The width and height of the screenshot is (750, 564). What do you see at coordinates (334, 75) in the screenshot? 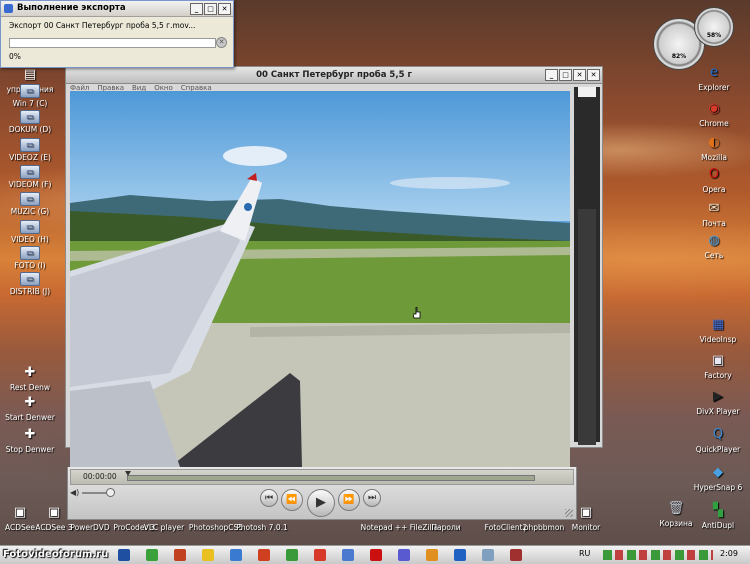
I see `player-titlebar: 00 Санкт Петербург проба 5,5 г _ □ ✕ ✕` at bounding box center [334, 75].